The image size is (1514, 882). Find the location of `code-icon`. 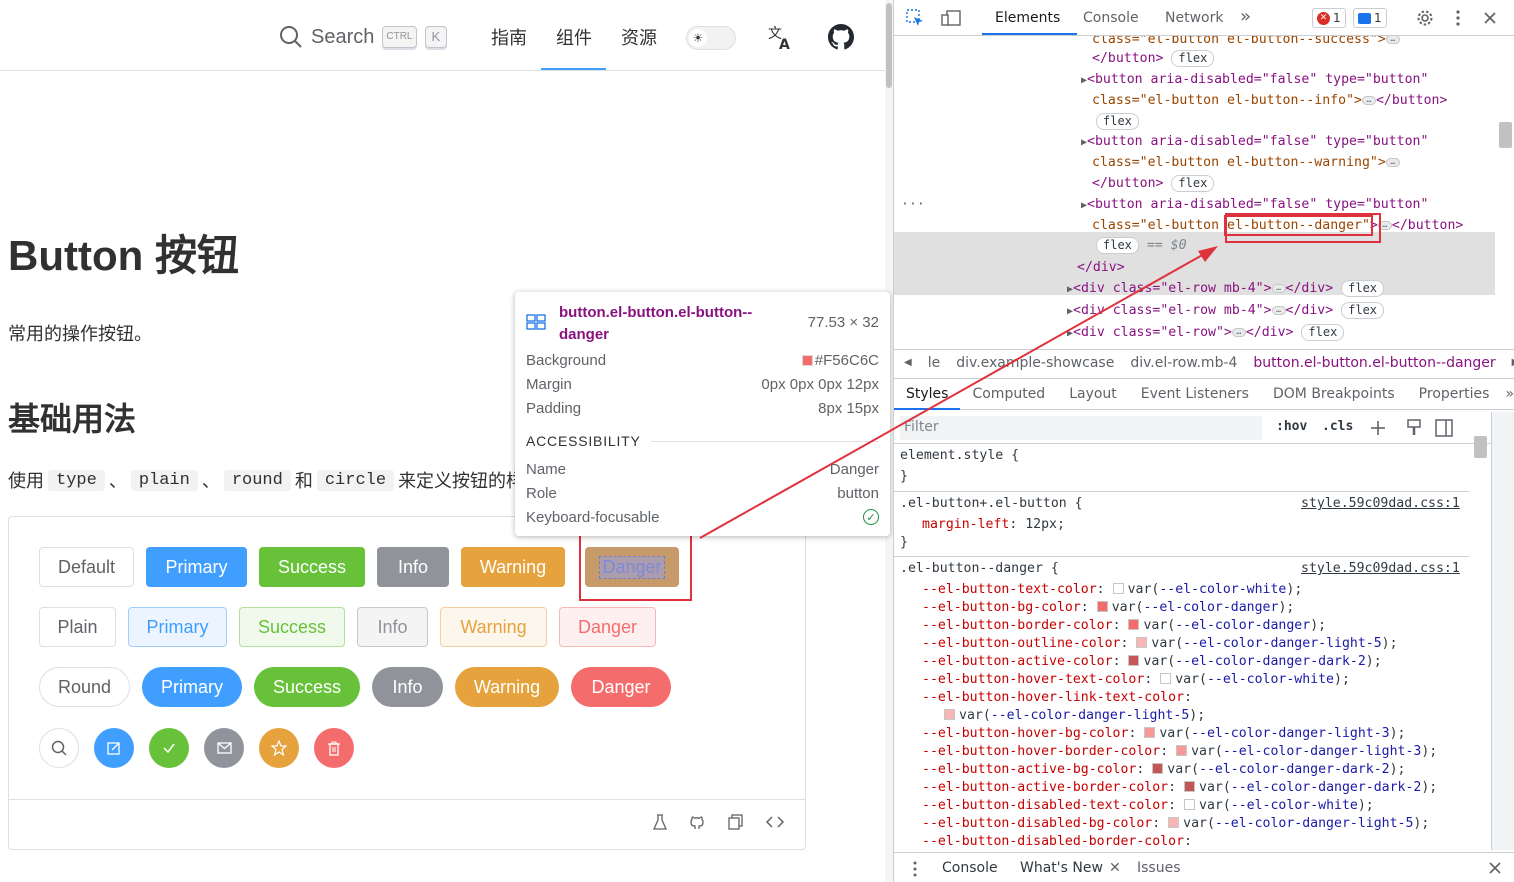

code-icon is located at coordinates (775, 822).